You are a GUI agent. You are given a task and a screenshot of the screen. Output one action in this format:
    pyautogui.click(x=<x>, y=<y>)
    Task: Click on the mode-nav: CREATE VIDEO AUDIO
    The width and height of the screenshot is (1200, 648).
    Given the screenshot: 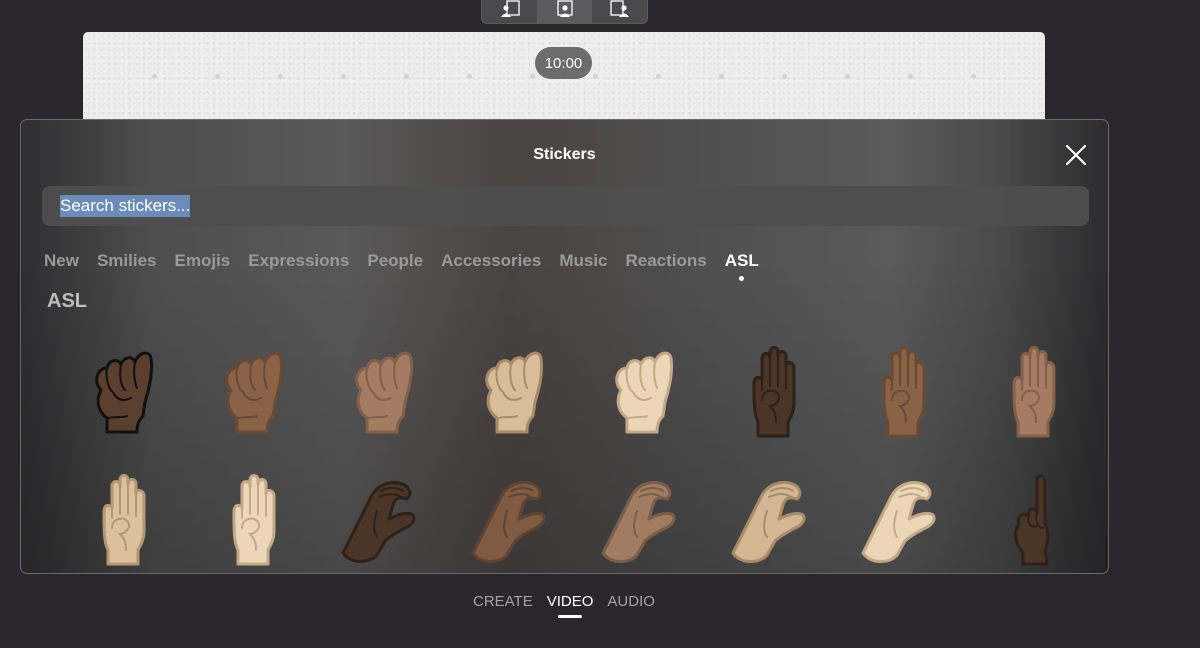 What is the action you would take?
    pyautogui.click(x=564, y=605)
    